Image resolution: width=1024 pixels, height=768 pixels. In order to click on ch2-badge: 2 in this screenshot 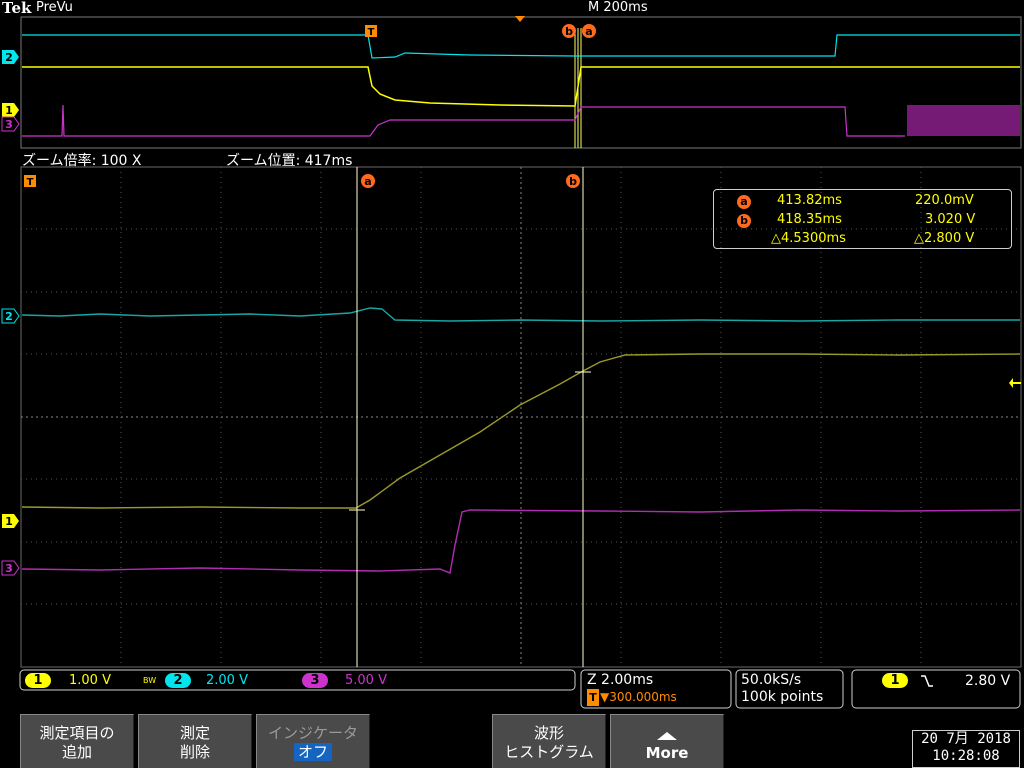, I will do `click(178, 680)`.